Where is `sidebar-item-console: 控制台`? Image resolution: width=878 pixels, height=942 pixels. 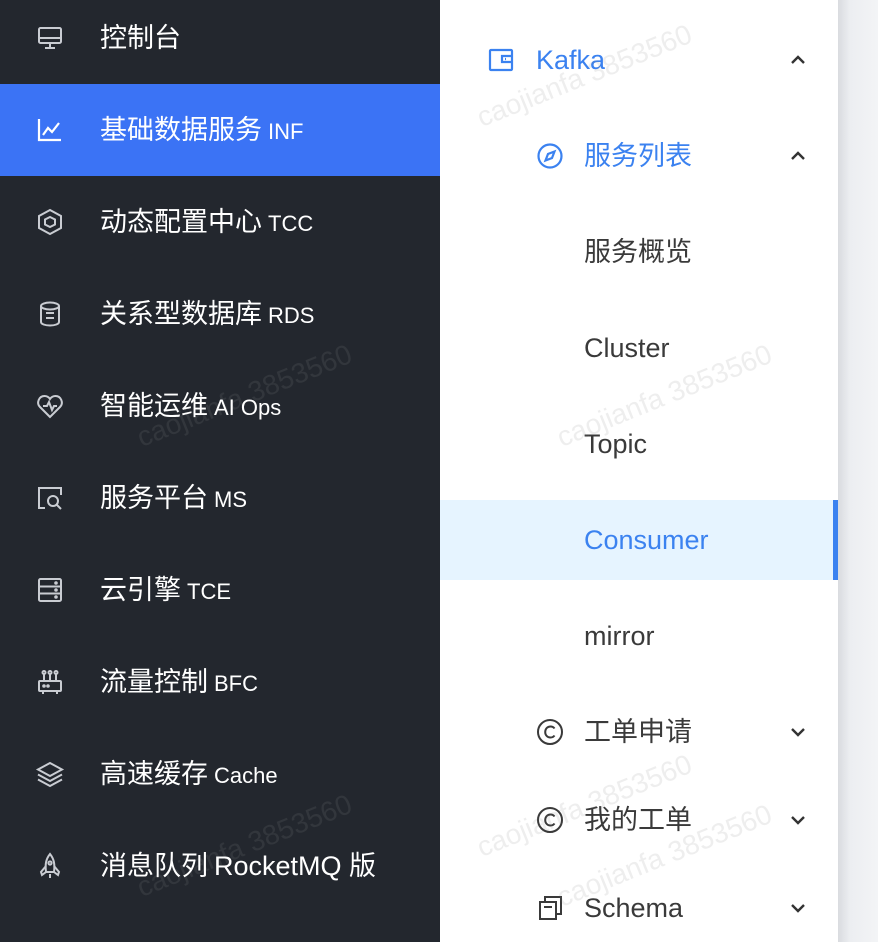 sidebar-item-console: 控制台 is located at coordinates (220, 42).